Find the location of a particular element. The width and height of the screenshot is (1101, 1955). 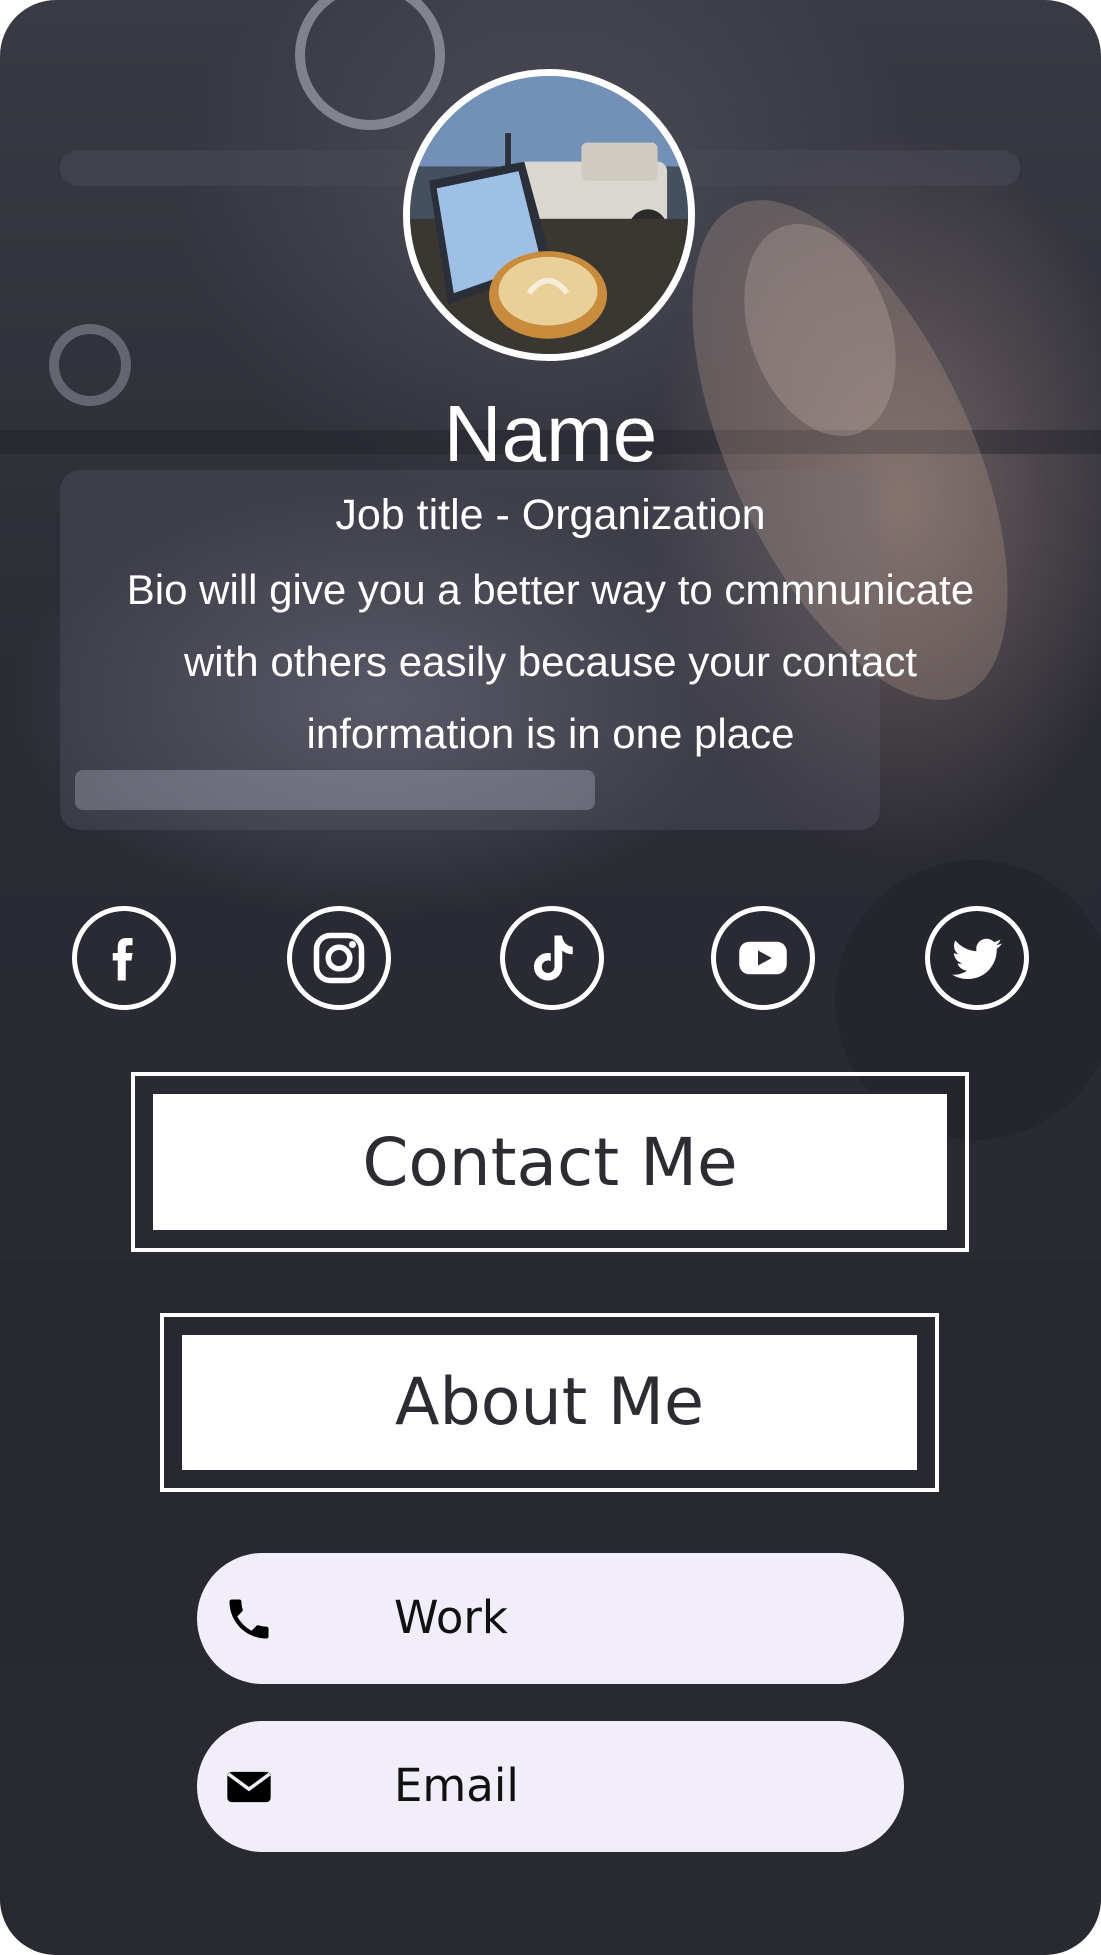

profile-name: Name is located at coordinates (550, 433).